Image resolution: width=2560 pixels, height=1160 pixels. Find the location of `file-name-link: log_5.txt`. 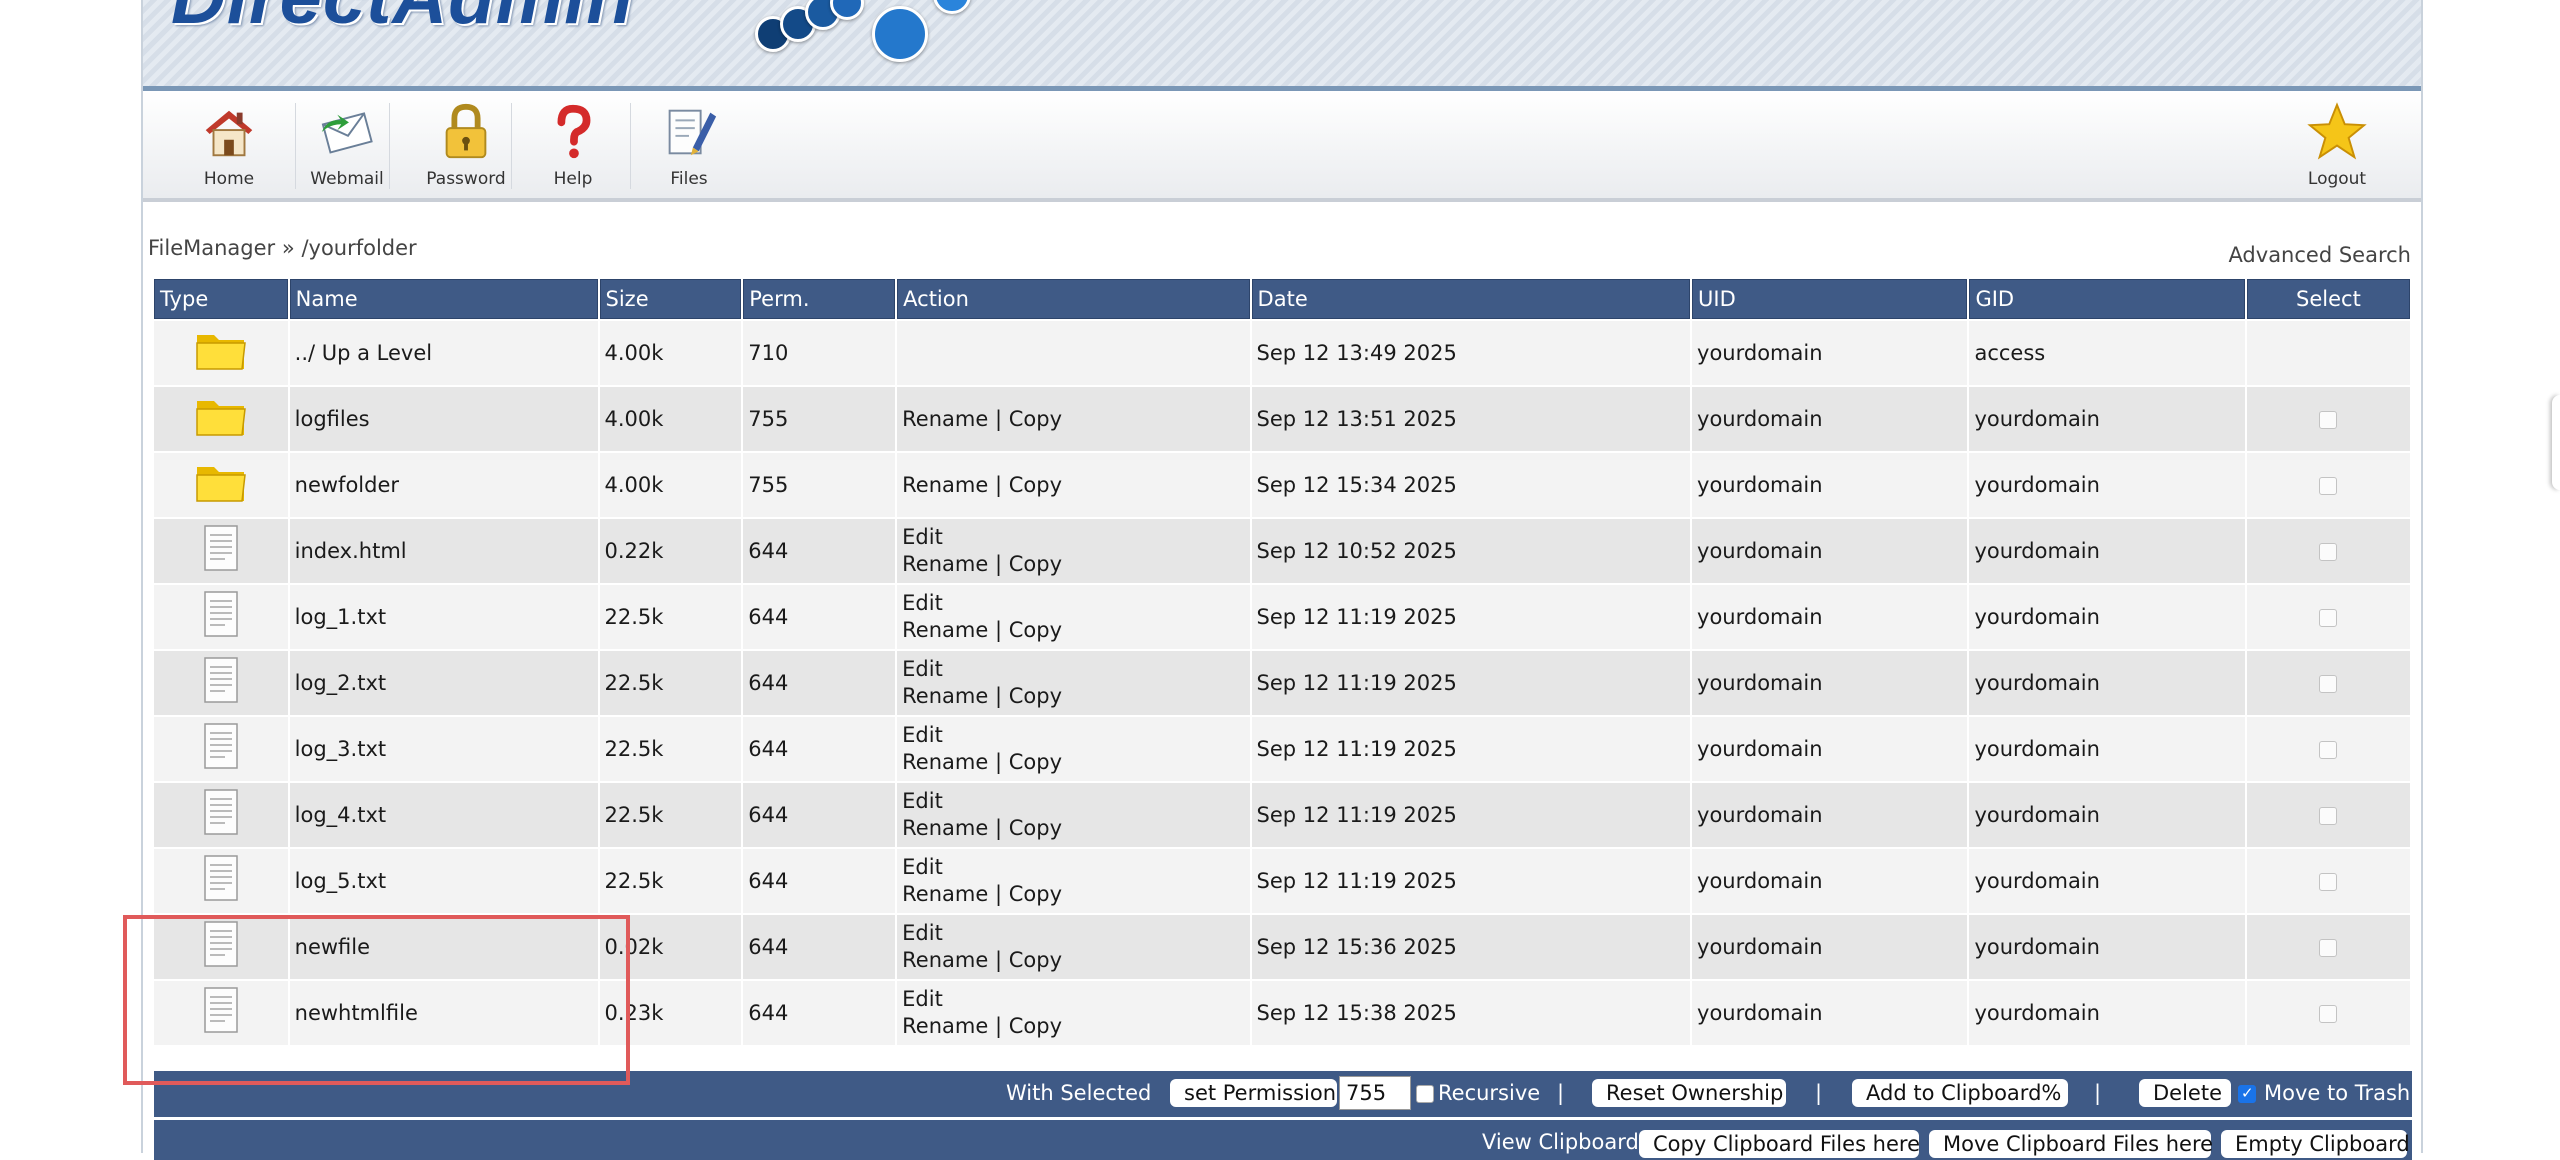

file-name-link: log_5.txt is located at coordinates (340, 881).